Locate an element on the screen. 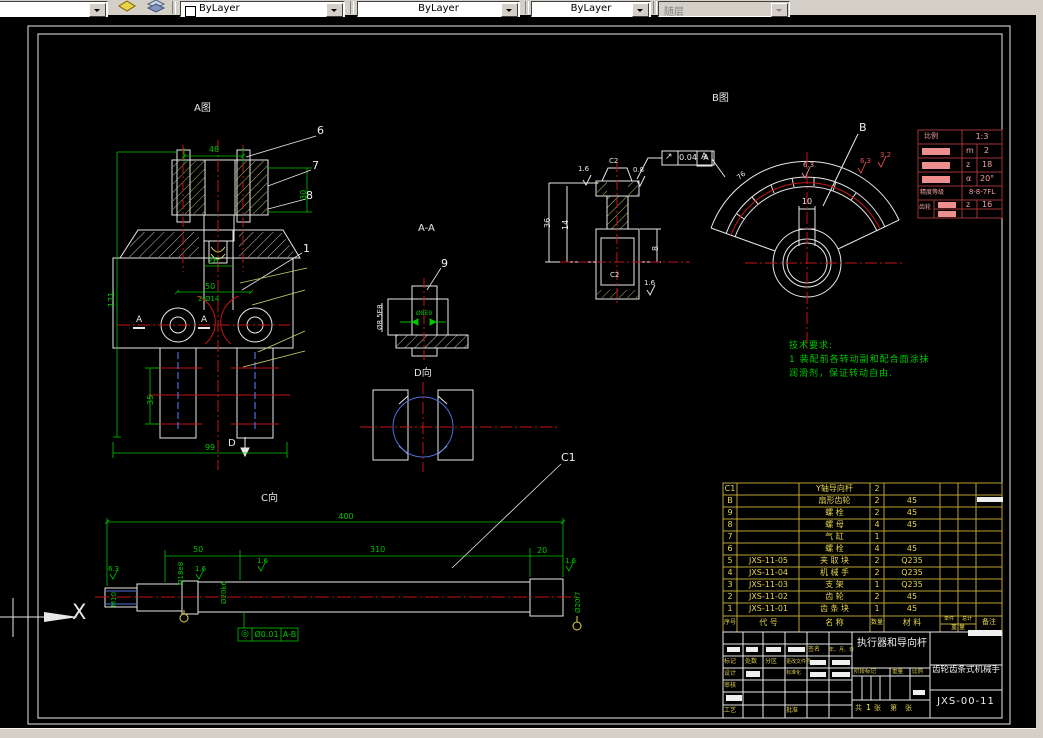  lineweight-control-combo: ByLayer is located at coordinates (591, 9).